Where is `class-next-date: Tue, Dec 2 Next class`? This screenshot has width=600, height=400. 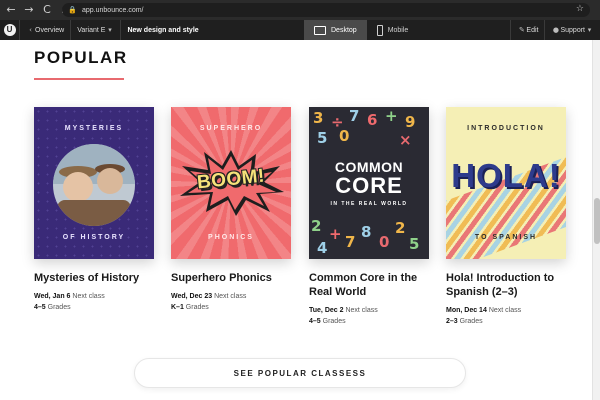 class-next-date: Tue, Dec 2 Next class is located at coordinates (370, 310).